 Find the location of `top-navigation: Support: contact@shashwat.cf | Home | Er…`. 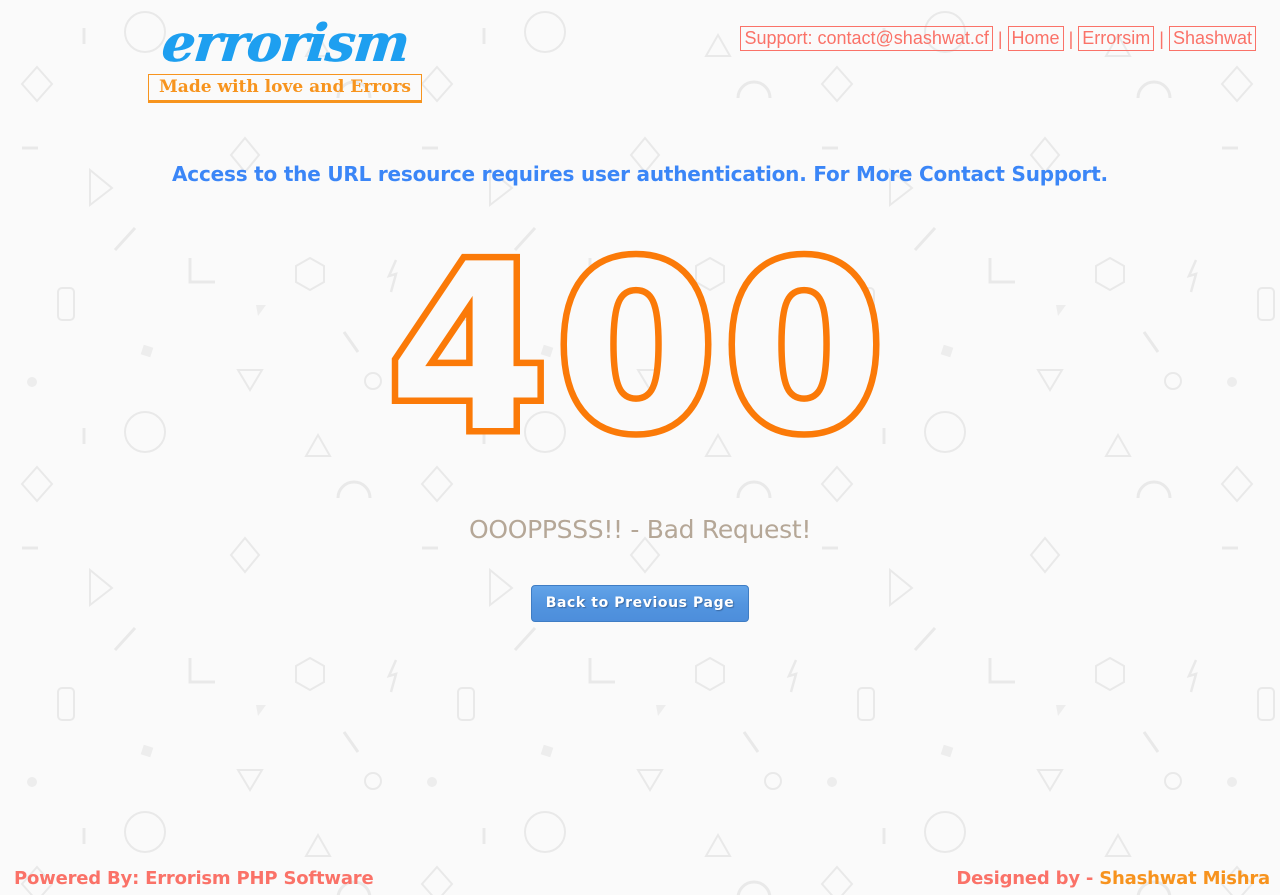

top-navigation: Support: contact@shashwat.cf | Home | Er… is located at coordinates (998, 38).